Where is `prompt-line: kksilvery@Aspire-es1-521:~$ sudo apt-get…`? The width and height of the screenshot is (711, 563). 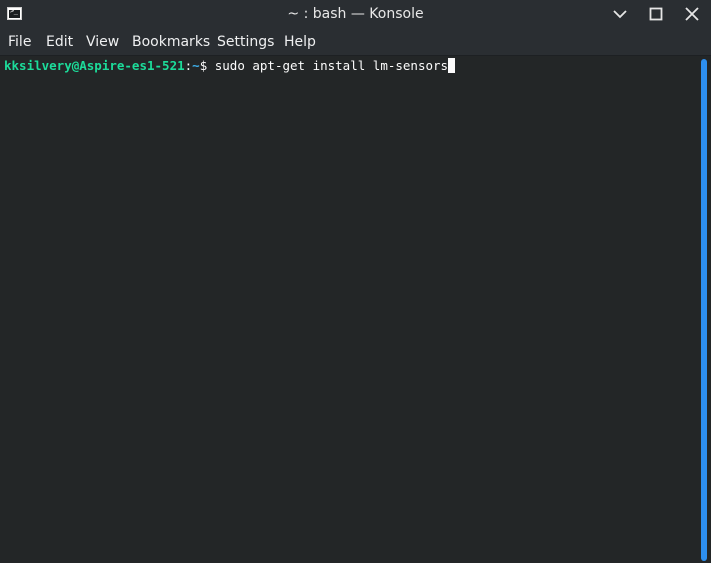 prompt-line: kksilvery@Aspire-es1-521:~$ sudo apt-get… is located at coordinates (230, 66).